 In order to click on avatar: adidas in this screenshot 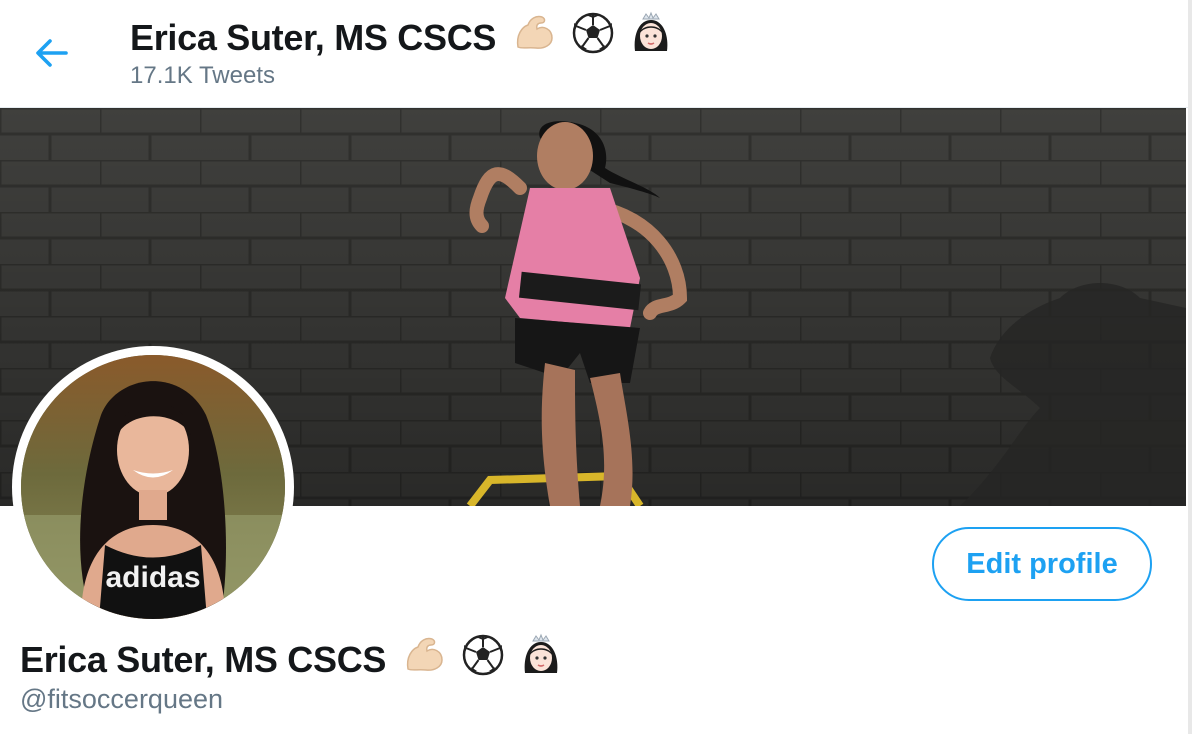, I will do `click(153, 487)`.